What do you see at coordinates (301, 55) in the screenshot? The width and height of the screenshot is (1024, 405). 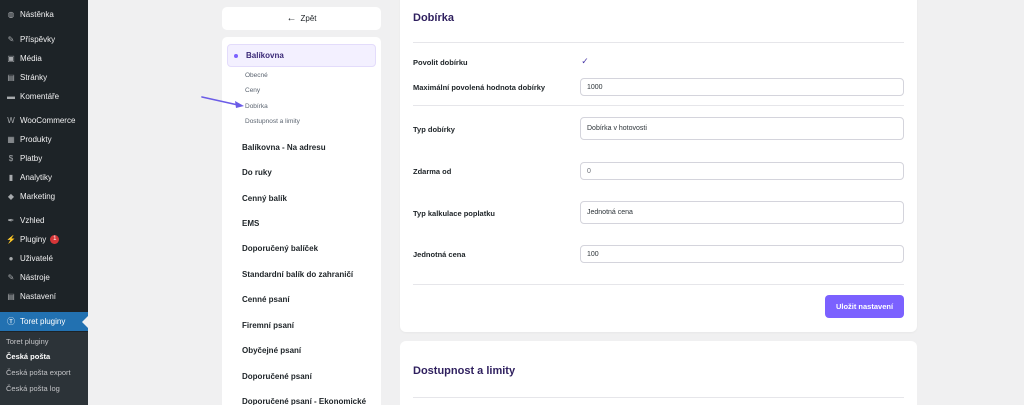 I see `nav-item-active: Balíkovna` at bounding box center [301, 55].